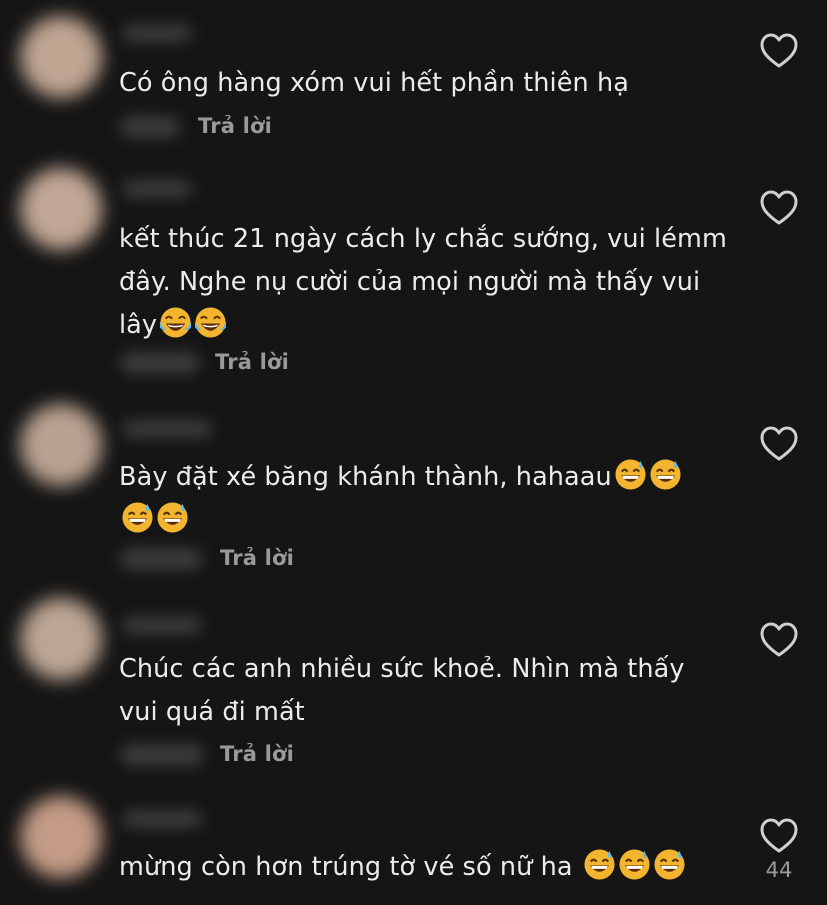  What do you see at coordinates (779, 870) in the screenshot?
I see `like-count: 44` at bounding box center [779, 870].